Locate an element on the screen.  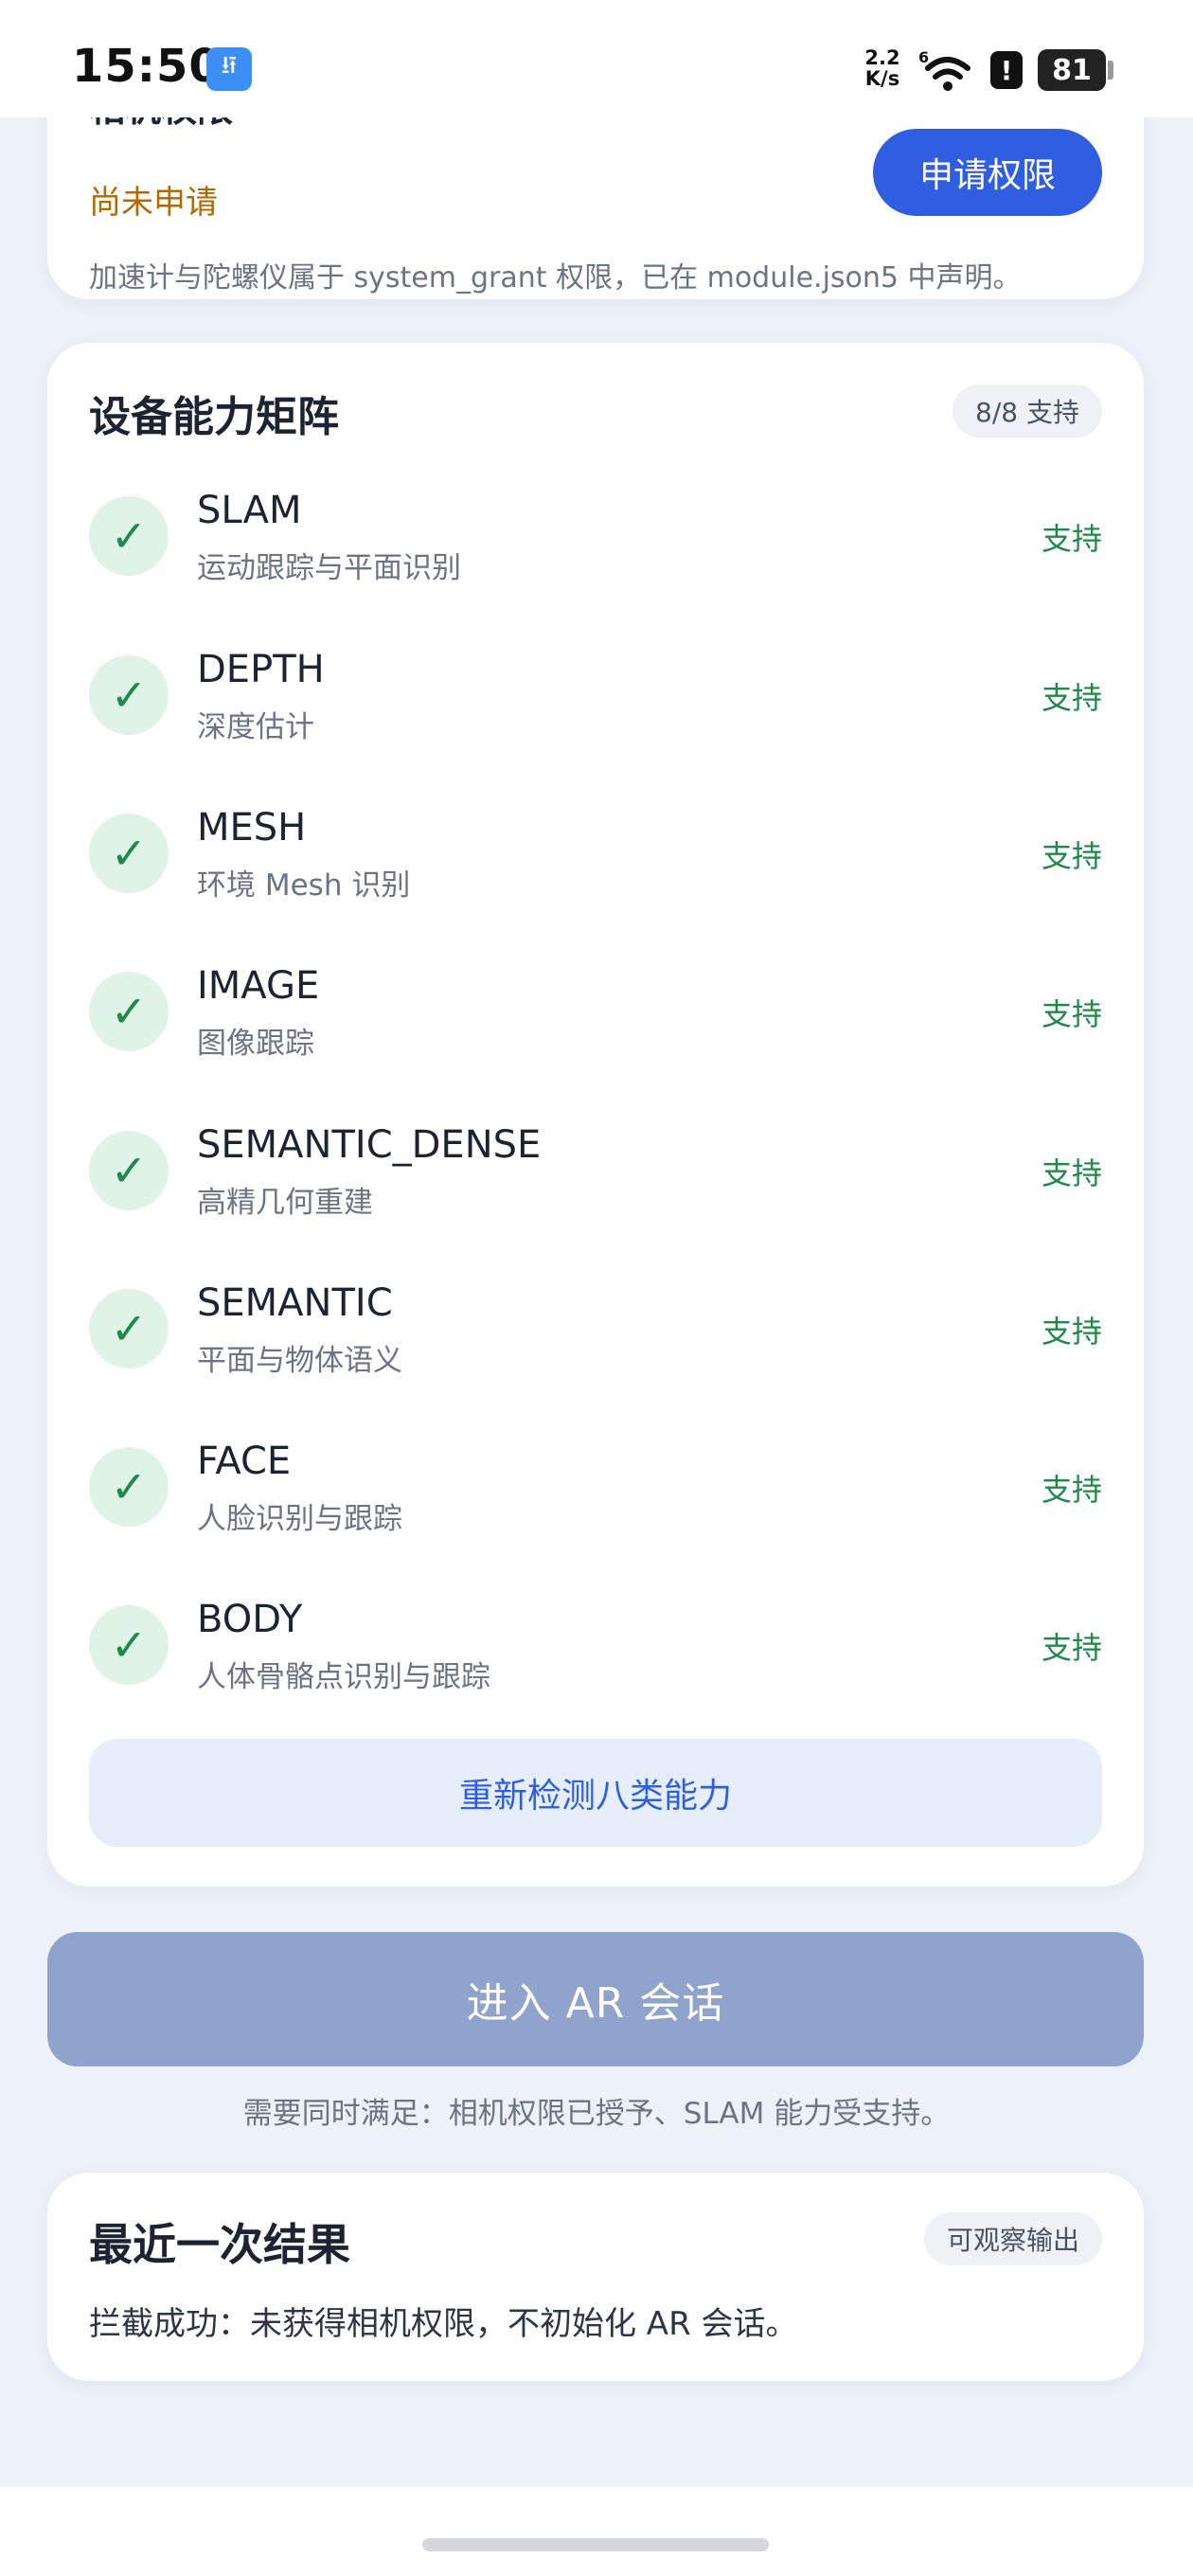
status-time: 15:50 is located at coordinates (147, 66).